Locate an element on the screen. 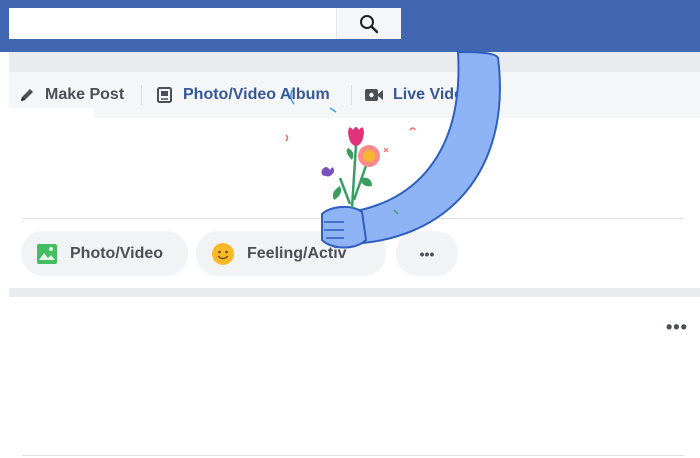 The image size is (700, 458). post-divider is located at coordinates (353, 455).